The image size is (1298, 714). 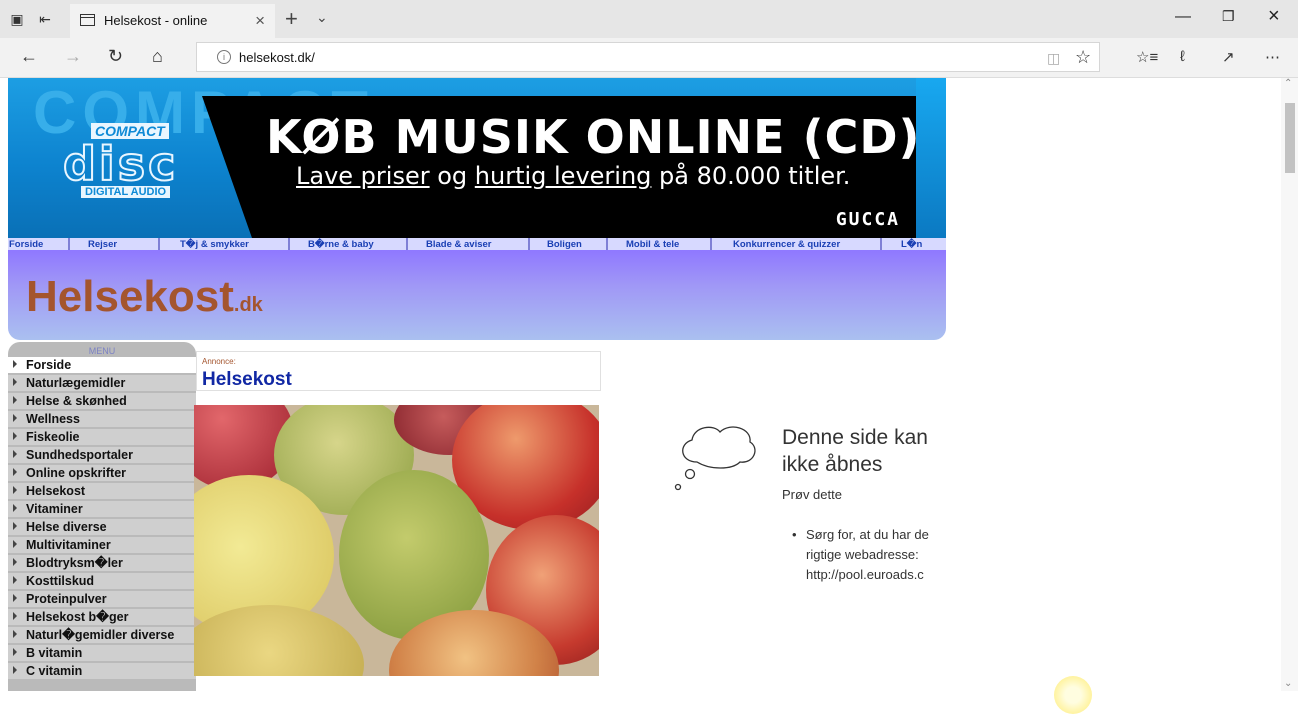 I want to click on menu-item-naturlaegemidler: Naturlægemidler, so click(x=102, y=383).